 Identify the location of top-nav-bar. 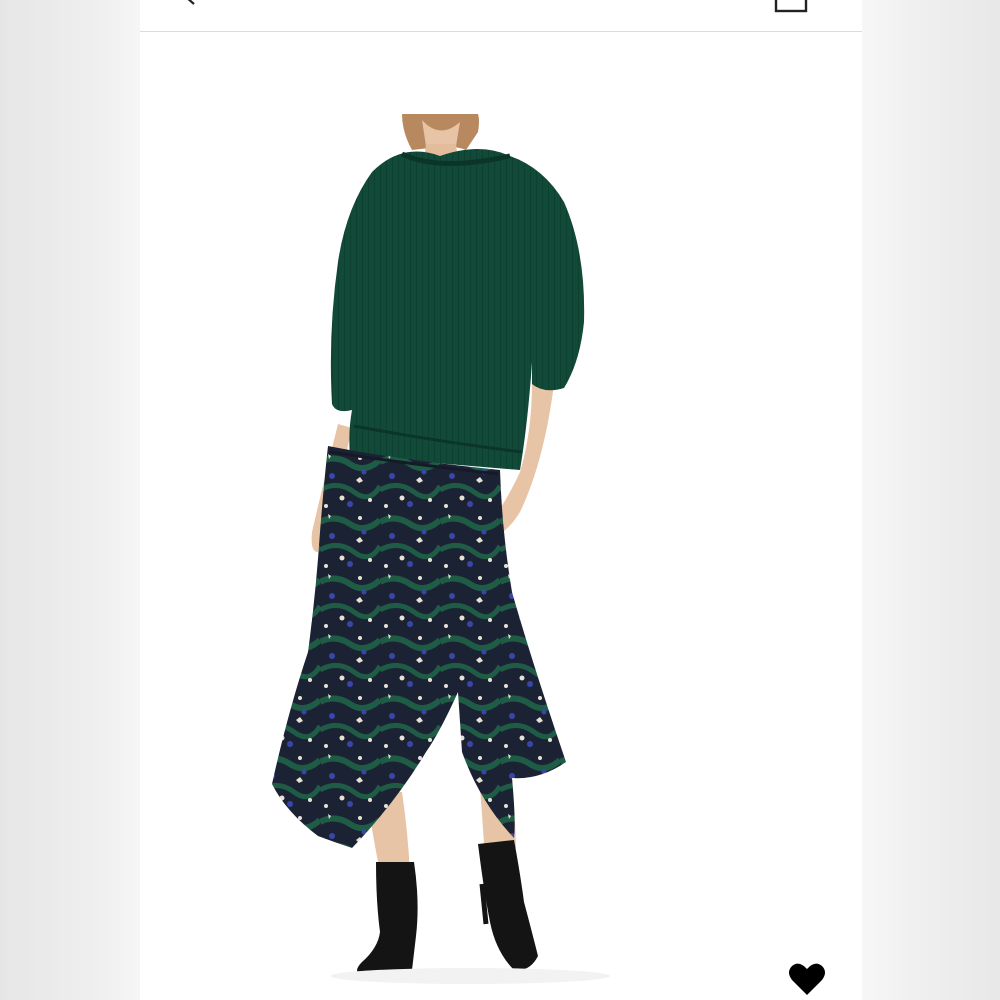
(501, 16).